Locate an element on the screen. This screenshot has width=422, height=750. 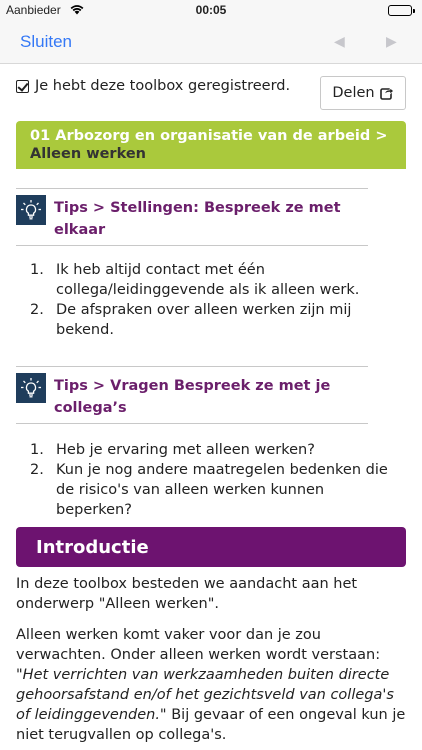
previous-arrow-icon: ◀ is located at coordinates (339, 42).